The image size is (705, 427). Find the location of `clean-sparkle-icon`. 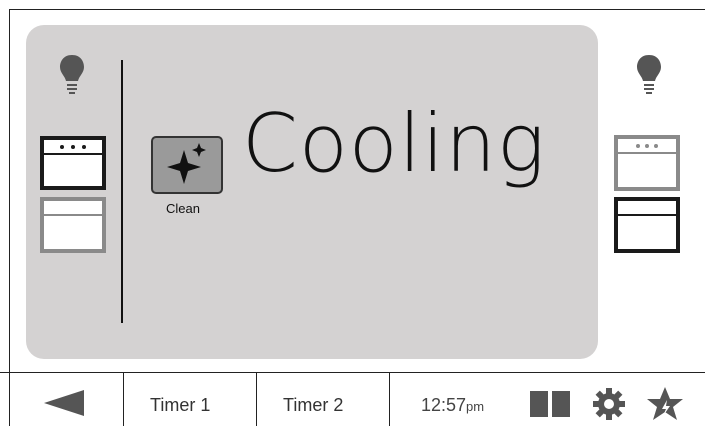

clean-sparkle-icon is located at coordinates (187, 165).